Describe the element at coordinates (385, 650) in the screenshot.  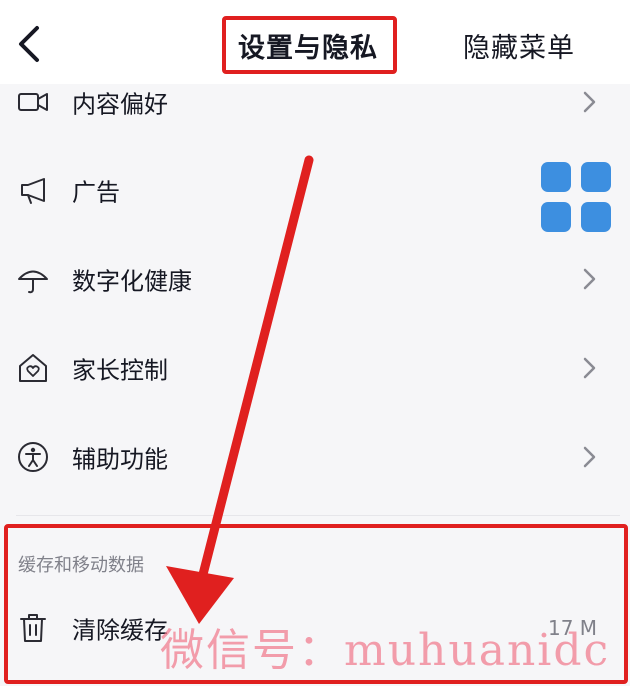
I see `watermark-text: 微信号：muhuanidc` at that location.